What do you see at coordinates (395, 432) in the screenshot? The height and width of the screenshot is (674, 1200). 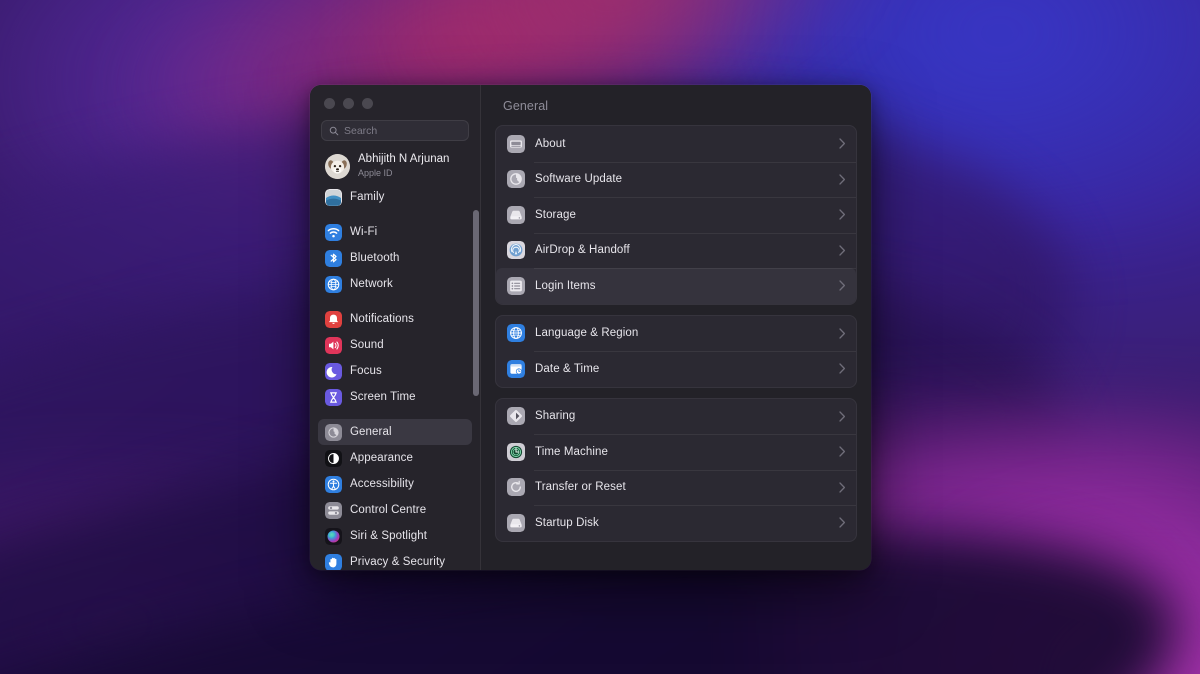 I see `sidebar-item-general: General` at bounding box center [395, 432].